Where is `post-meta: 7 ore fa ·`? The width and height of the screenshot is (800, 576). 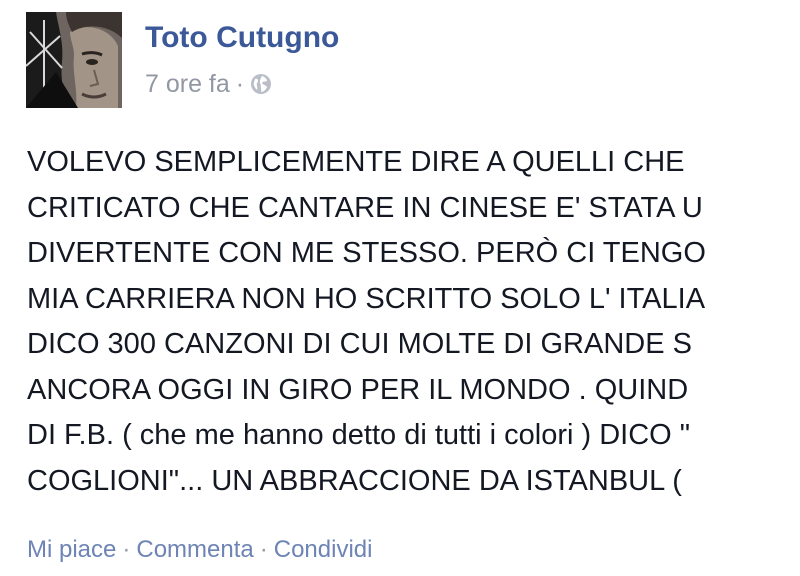
post-meta: 7 ore fa · is located at coordinates (208, 84).